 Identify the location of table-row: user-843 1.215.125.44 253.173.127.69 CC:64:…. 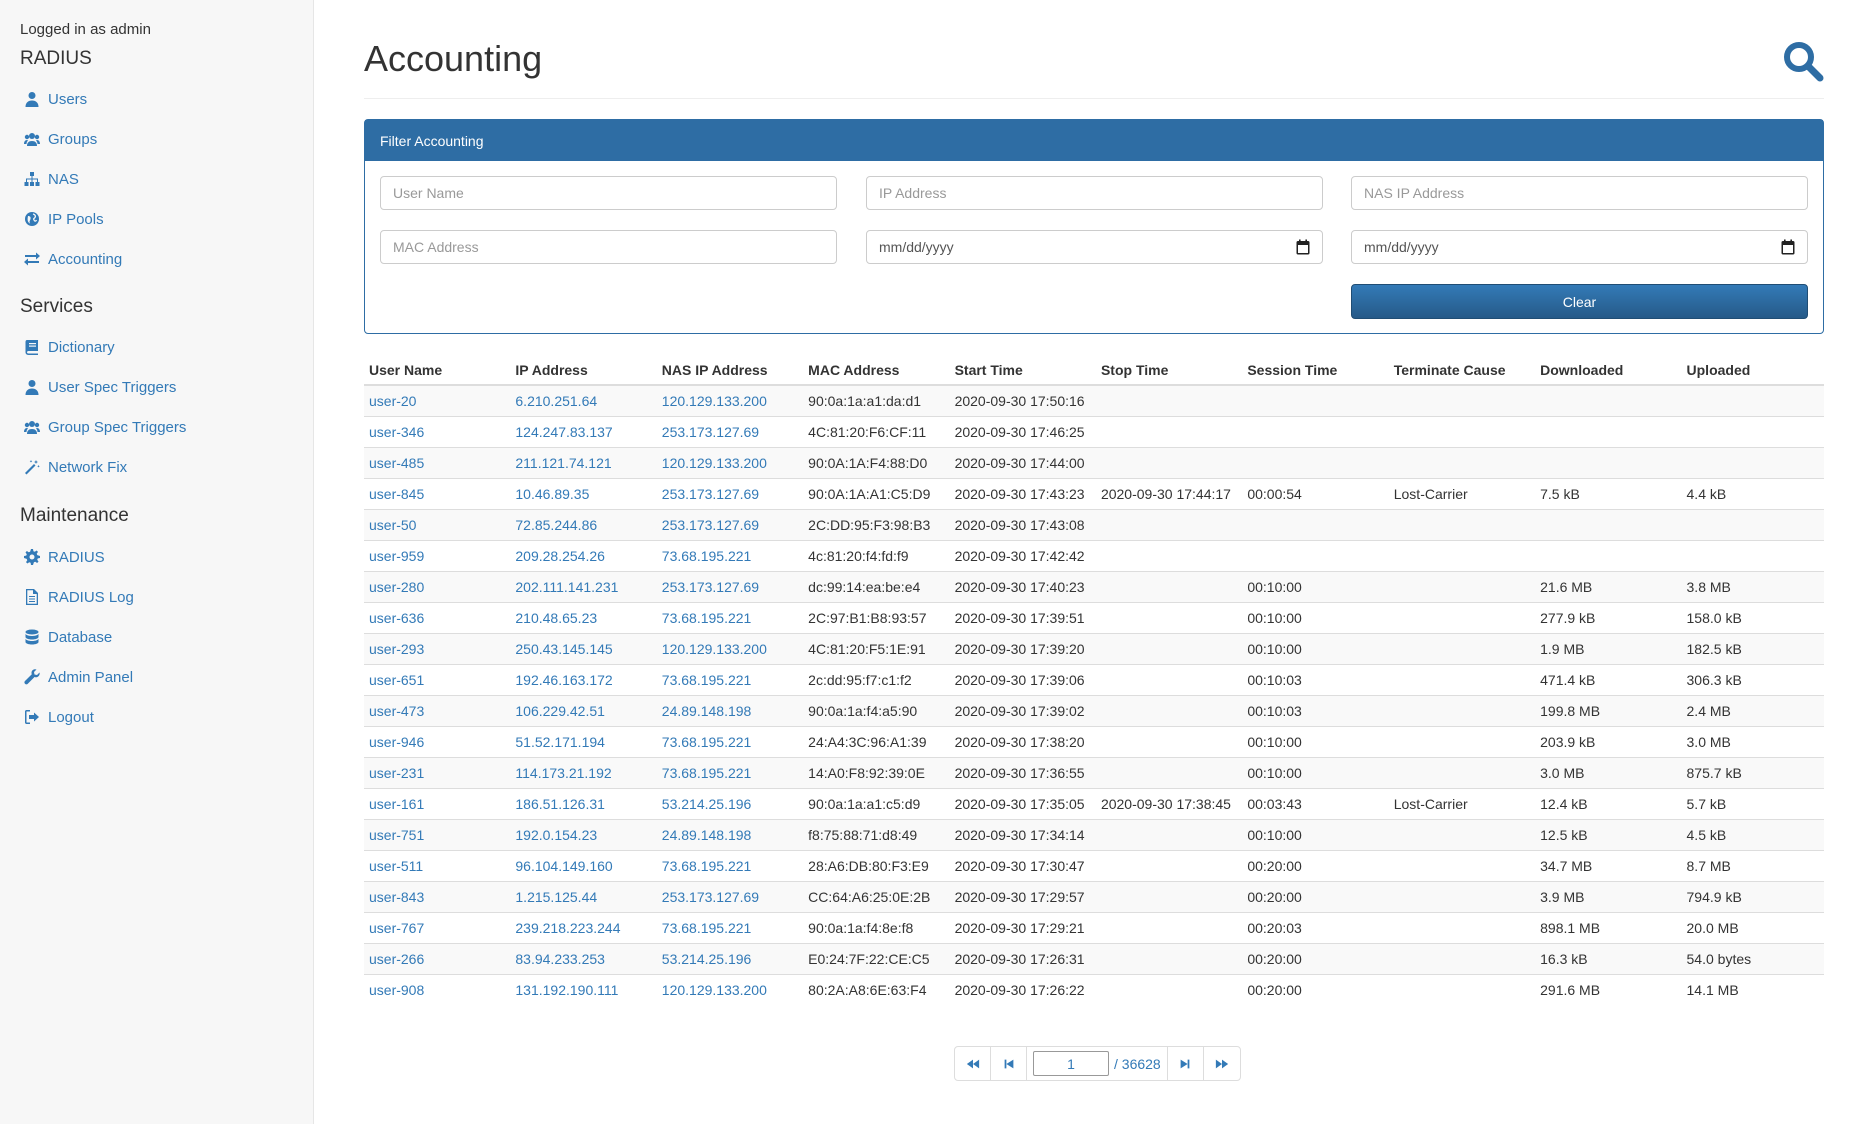
(1094, 896).